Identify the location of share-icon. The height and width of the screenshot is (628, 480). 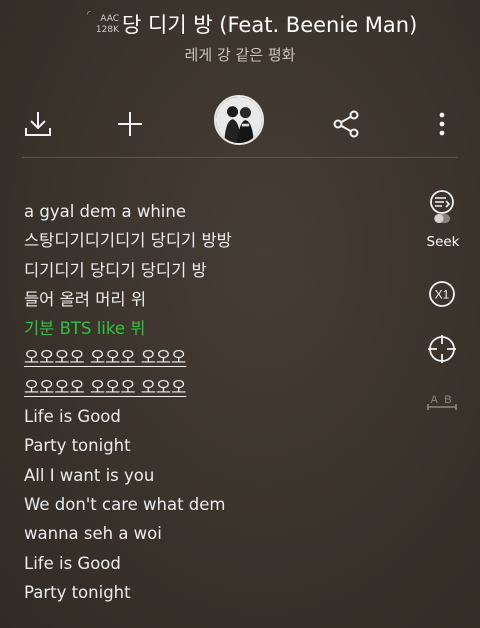
(346, 124).